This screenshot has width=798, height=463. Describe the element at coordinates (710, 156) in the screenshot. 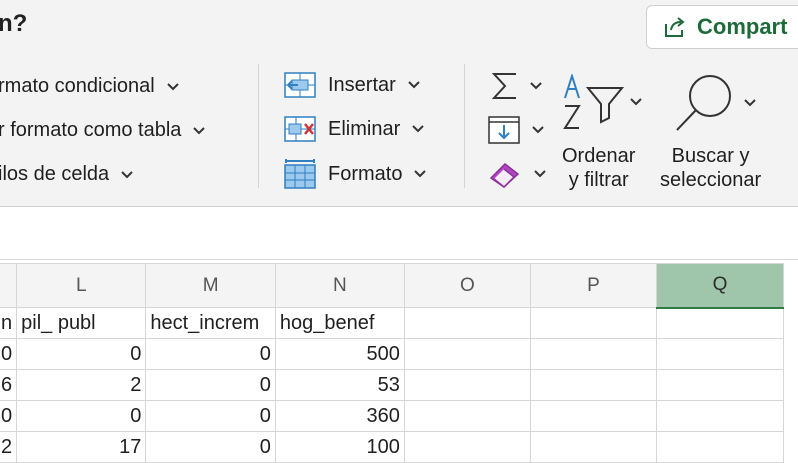

I see `find-select-label-line1: Buscar y` at that location.